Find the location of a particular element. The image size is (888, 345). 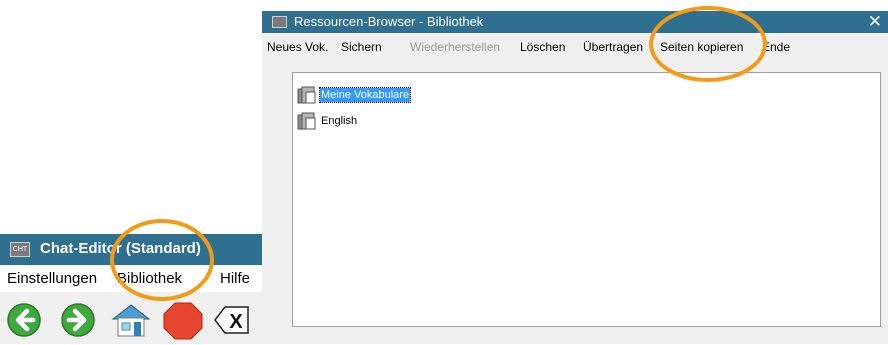

stop-icon is located at coordinates (183, 321).